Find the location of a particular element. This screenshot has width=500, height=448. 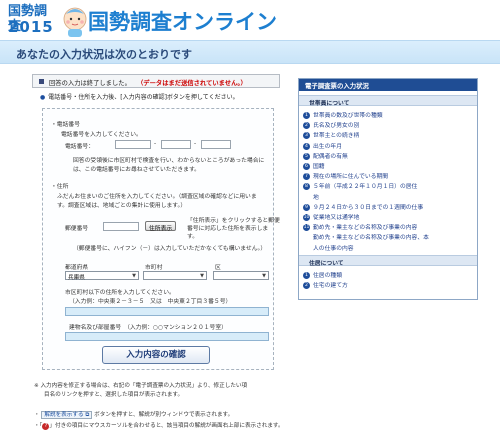

item-number-icon: 6 is located at coordinates (306, 166).